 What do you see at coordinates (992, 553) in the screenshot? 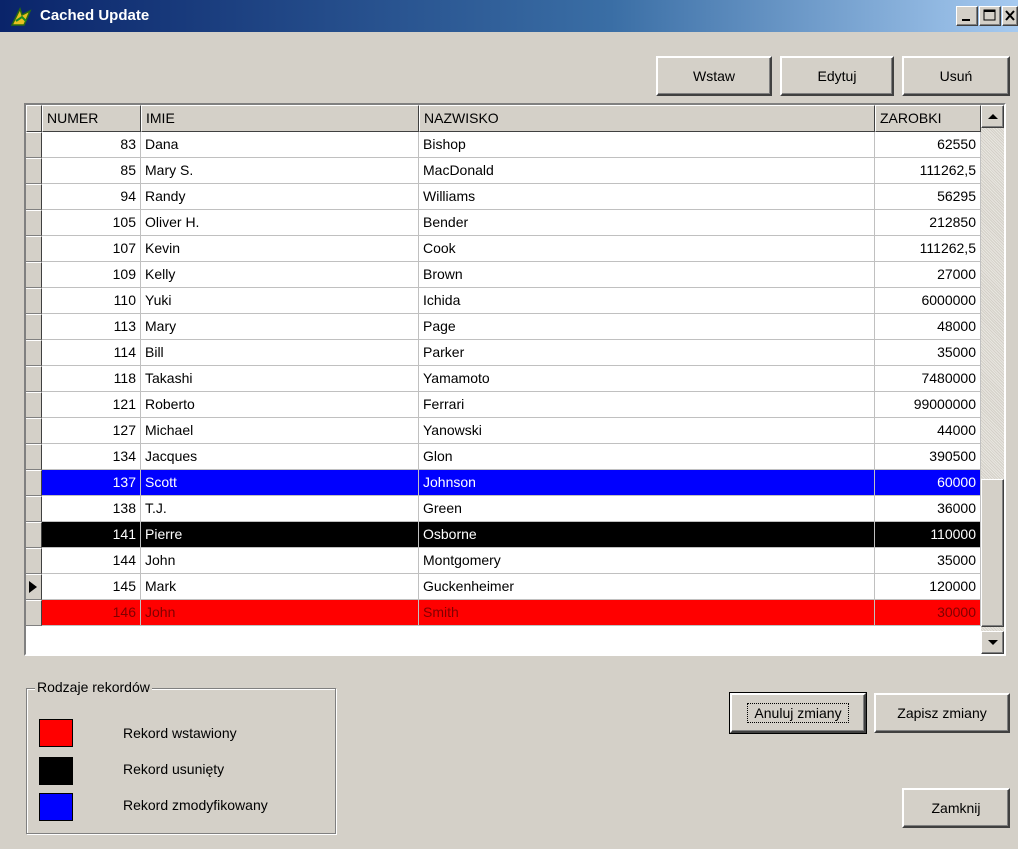
I see `scrollbar-thumb` at bounding box center [992, 553].